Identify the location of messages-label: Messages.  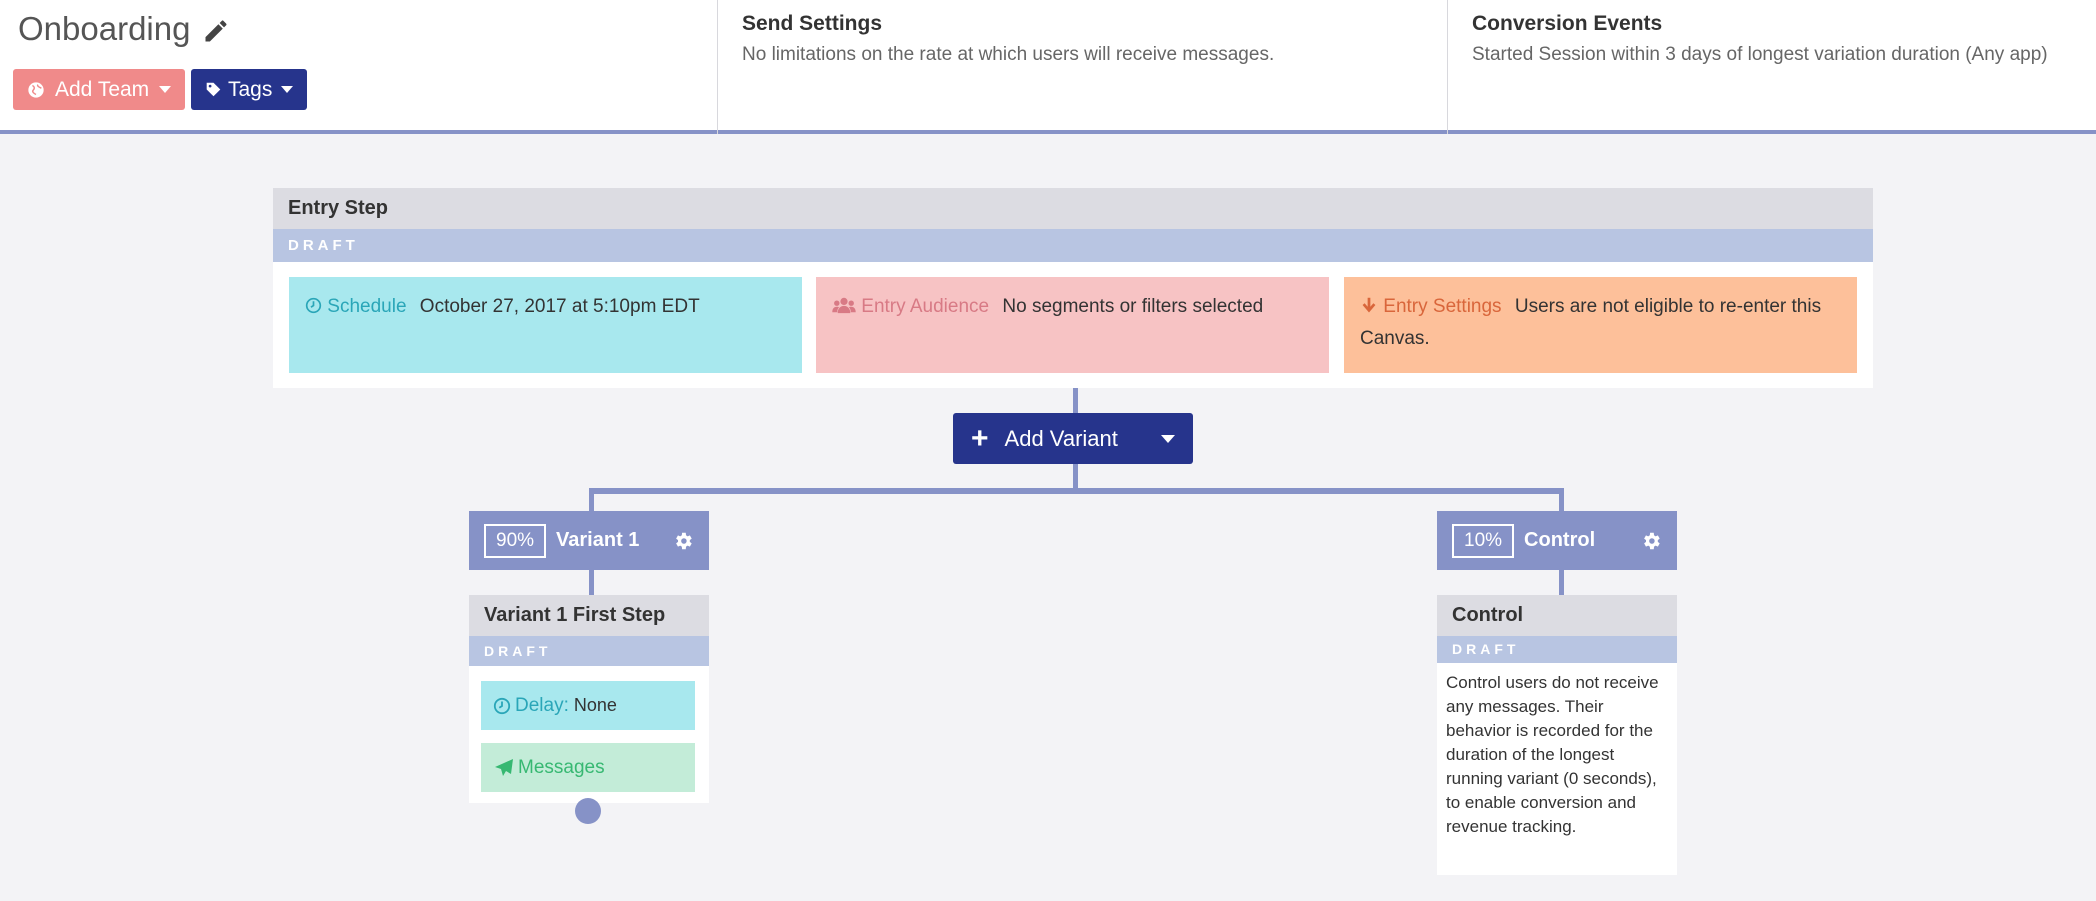
(561, 767).